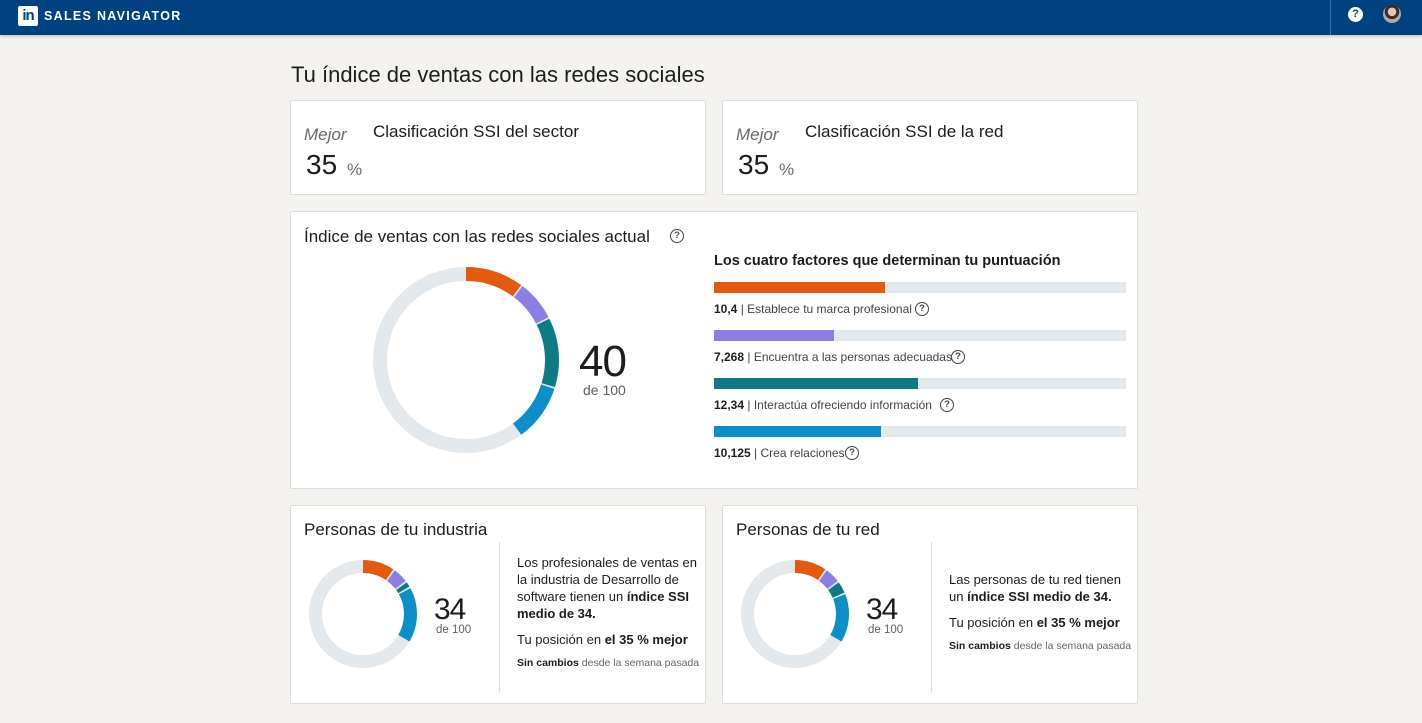 This screenshot has height=723, width=1422. I want to click on factor-name: Encuentra a las personas adecuadas, so click(852, 357).